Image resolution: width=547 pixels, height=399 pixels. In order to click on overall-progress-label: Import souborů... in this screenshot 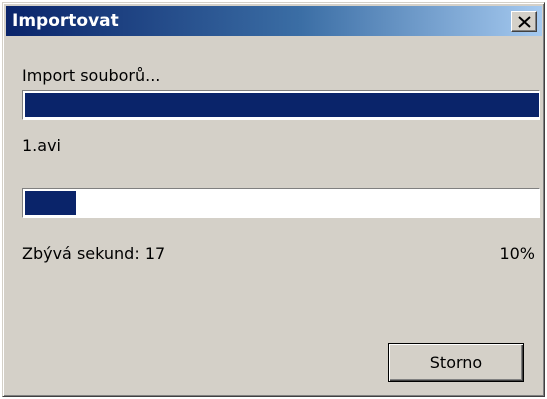, I will do `click(91, 75)`.